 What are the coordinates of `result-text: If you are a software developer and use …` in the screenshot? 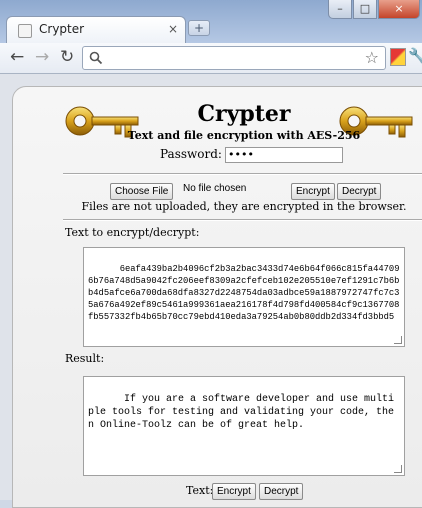 It's located at (241, 412).